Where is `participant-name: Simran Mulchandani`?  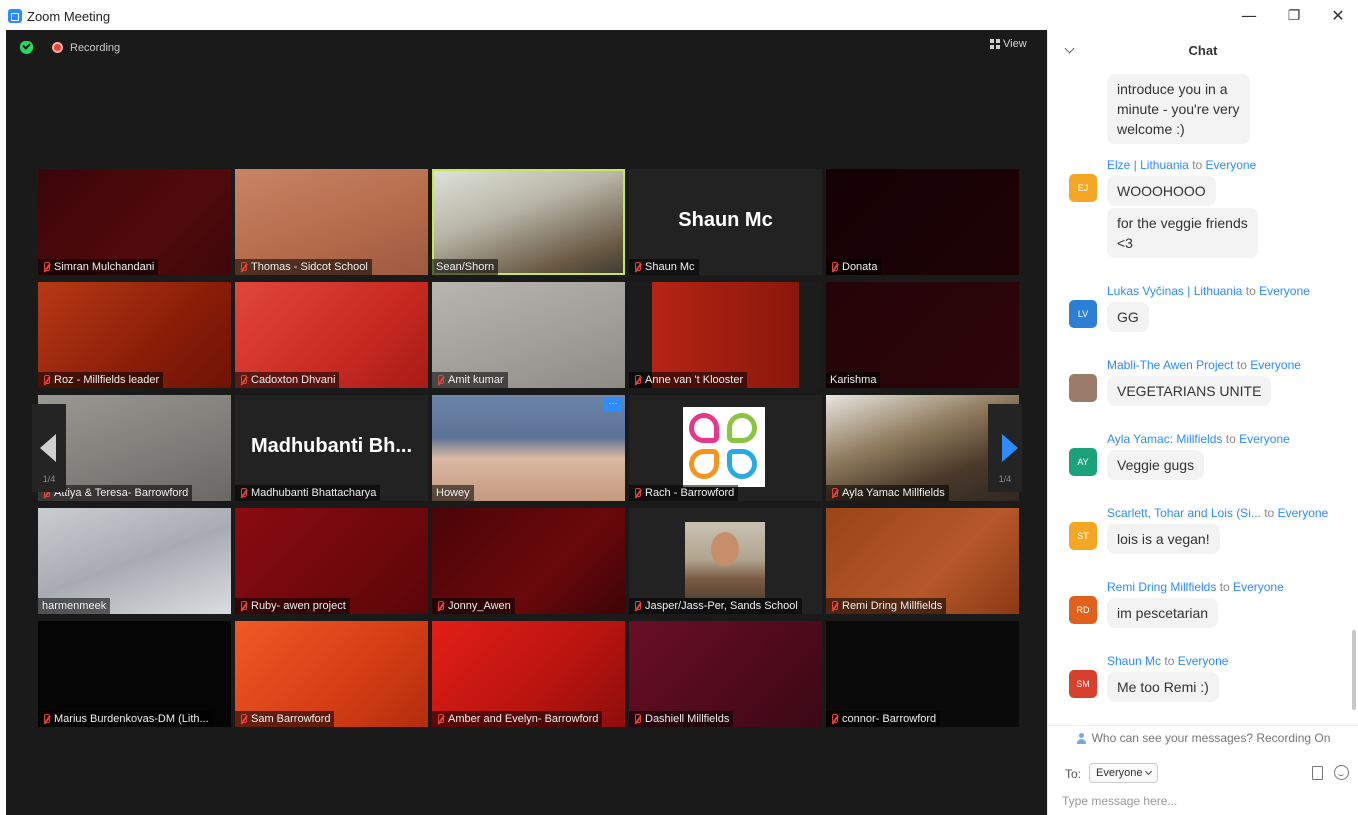
participant-name: Simran Mulchandani is located at coordinates (104, 267).